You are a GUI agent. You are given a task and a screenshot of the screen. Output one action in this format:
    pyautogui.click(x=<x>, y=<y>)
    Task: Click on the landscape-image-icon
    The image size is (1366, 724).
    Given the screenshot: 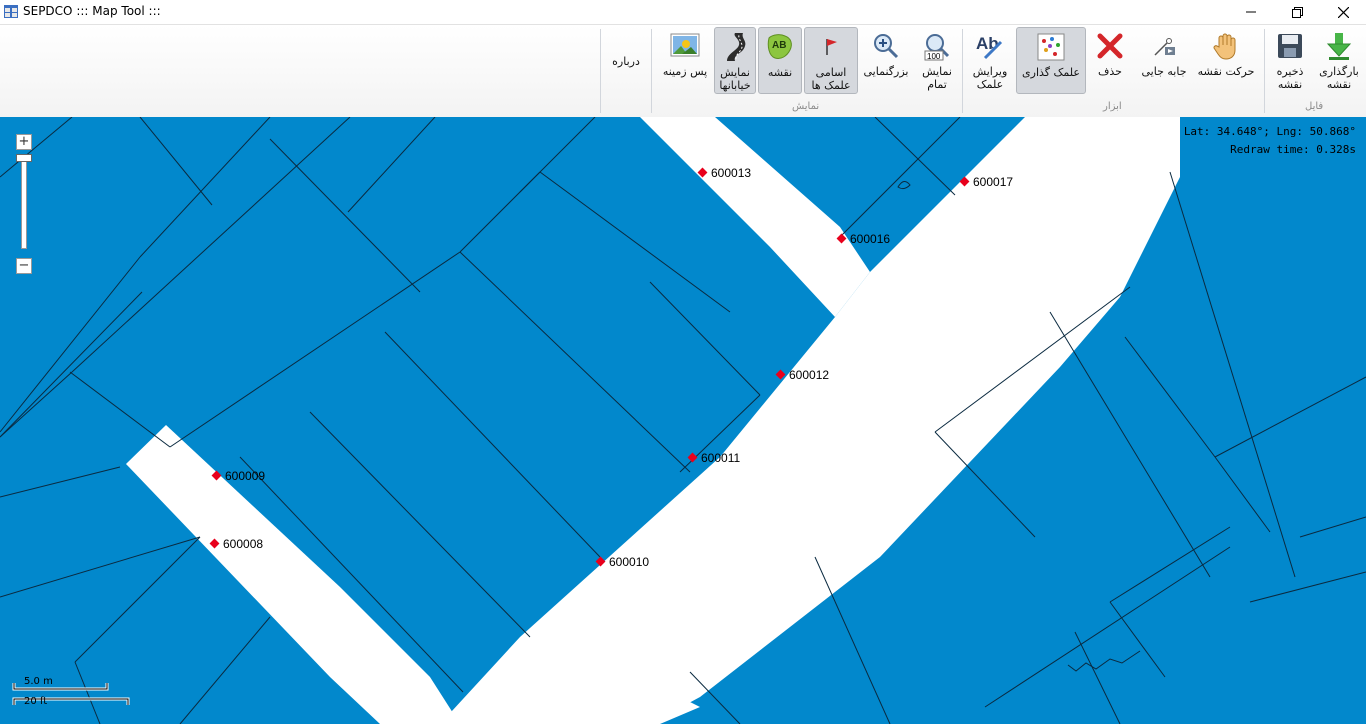 What is the action you would take?
    pyautogui.click(x=685, y=46)
    